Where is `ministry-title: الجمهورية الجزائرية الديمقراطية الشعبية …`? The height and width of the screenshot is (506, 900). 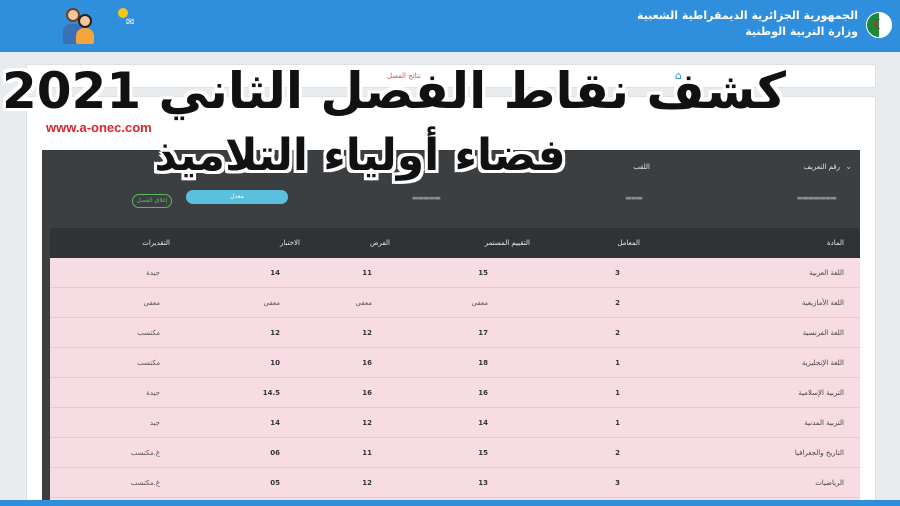
ministry-title: الجمهورية الجزائرية الديمقراطية الشعبية … is located at coordinates (747, 24).